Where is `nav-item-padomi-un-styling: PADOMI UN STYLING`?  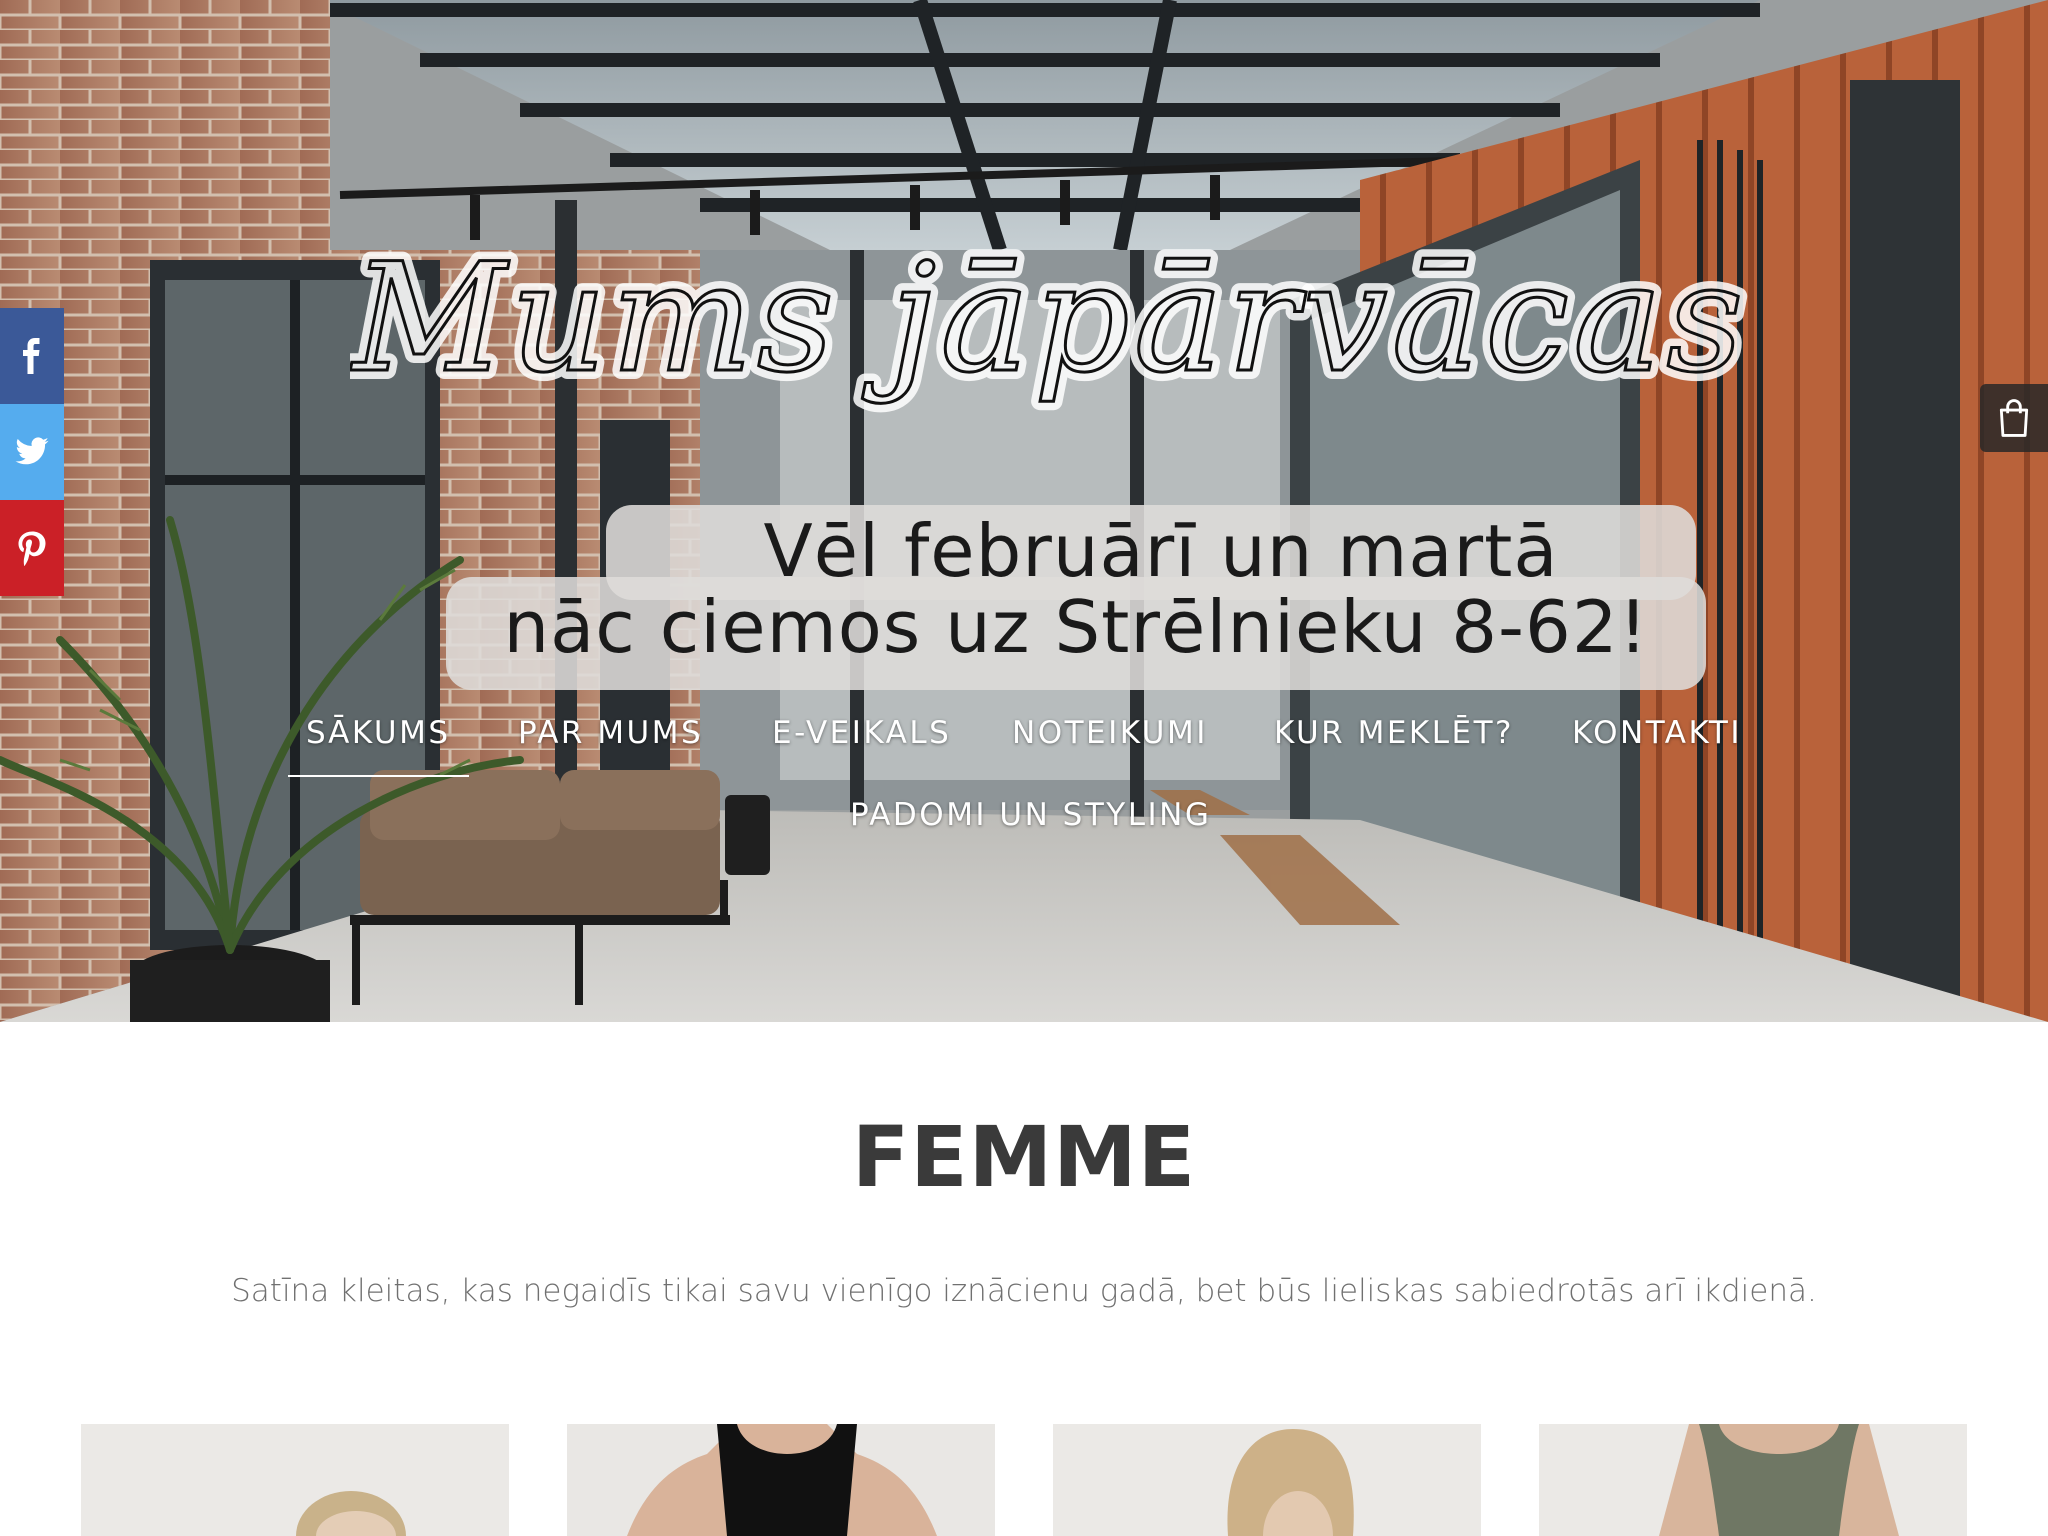
nav-item-padomi-un-styling: PADOMI UN STYLING is located at coordinates (1030, 815).